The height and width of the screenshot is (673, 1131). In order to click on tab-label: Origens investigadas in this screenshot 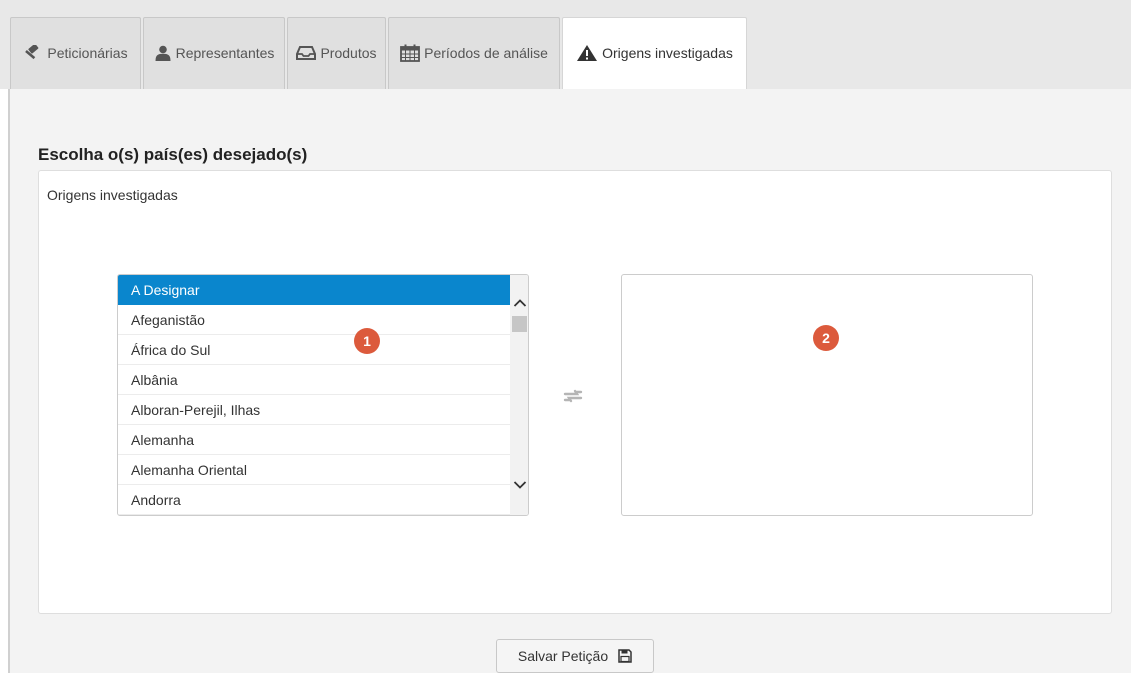, I will do `click(667, 52)`.